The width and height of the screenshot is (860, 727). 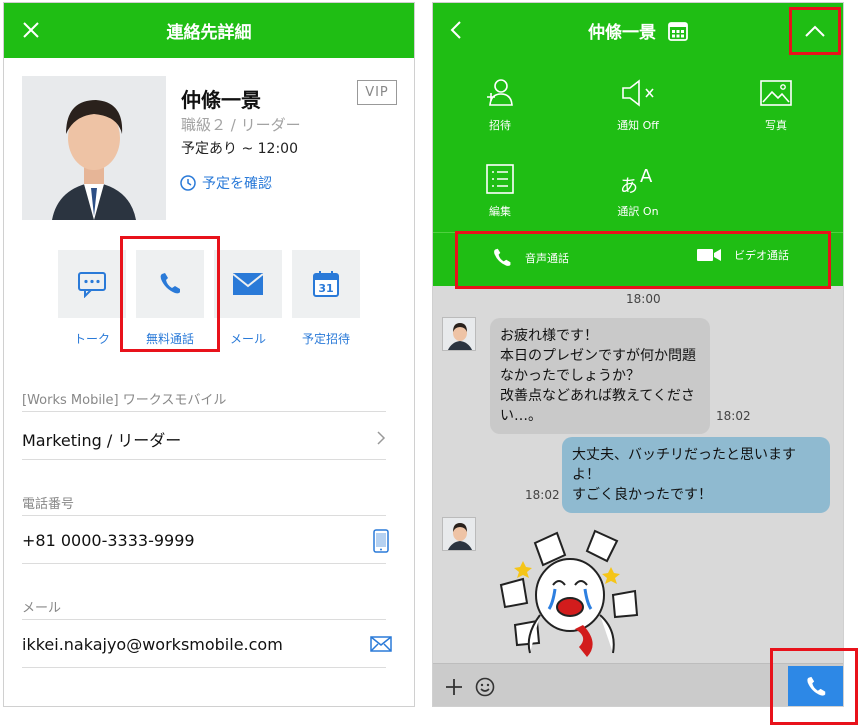 I want to click on highlight-collapse, so click(x=815, y=31).